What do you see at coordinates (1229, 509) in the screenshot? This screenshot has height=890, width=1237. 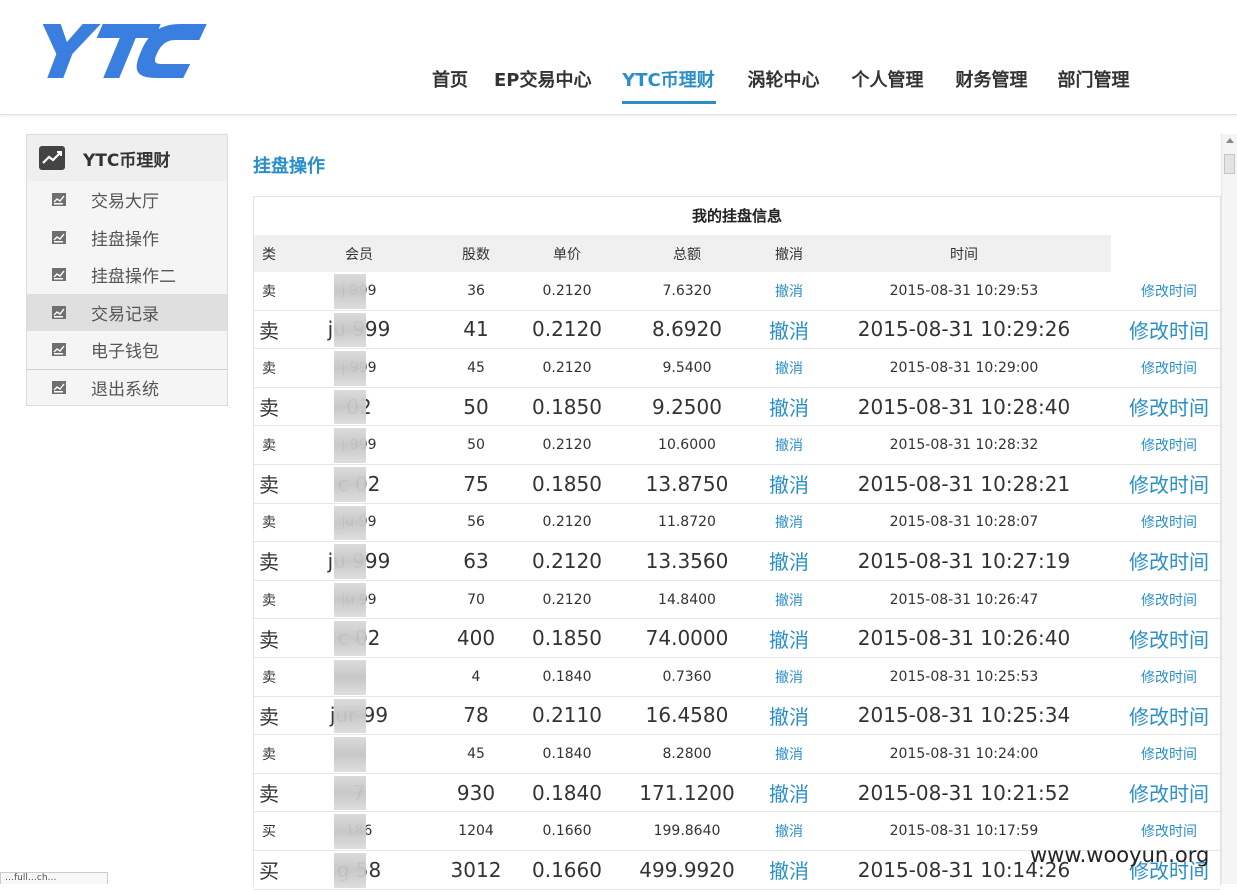 I see `page-scrollbar` at bounding box center [1229, 509].